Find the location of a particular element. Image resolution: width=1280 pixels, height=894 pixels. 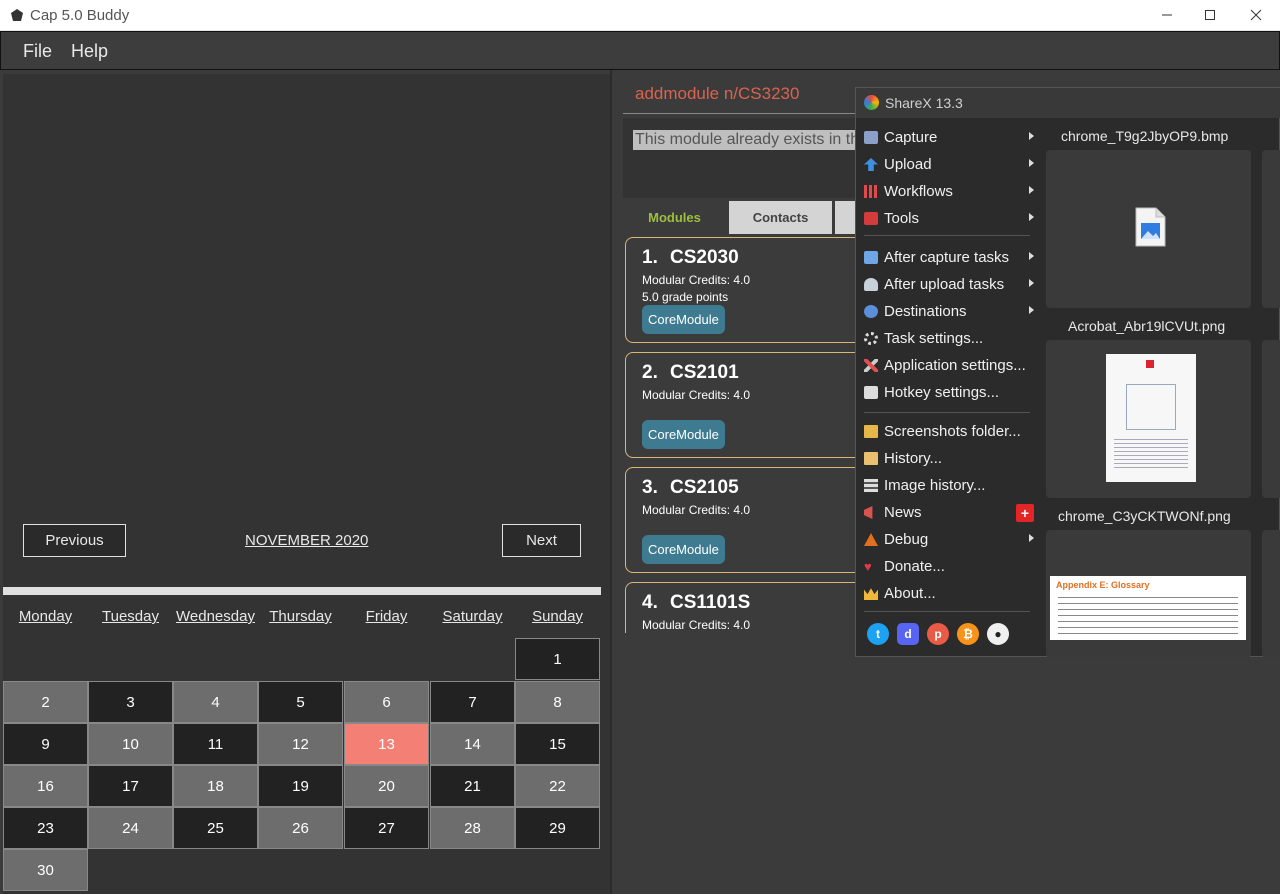

previous-month-button: Previous is located at coordinates (74, 540).